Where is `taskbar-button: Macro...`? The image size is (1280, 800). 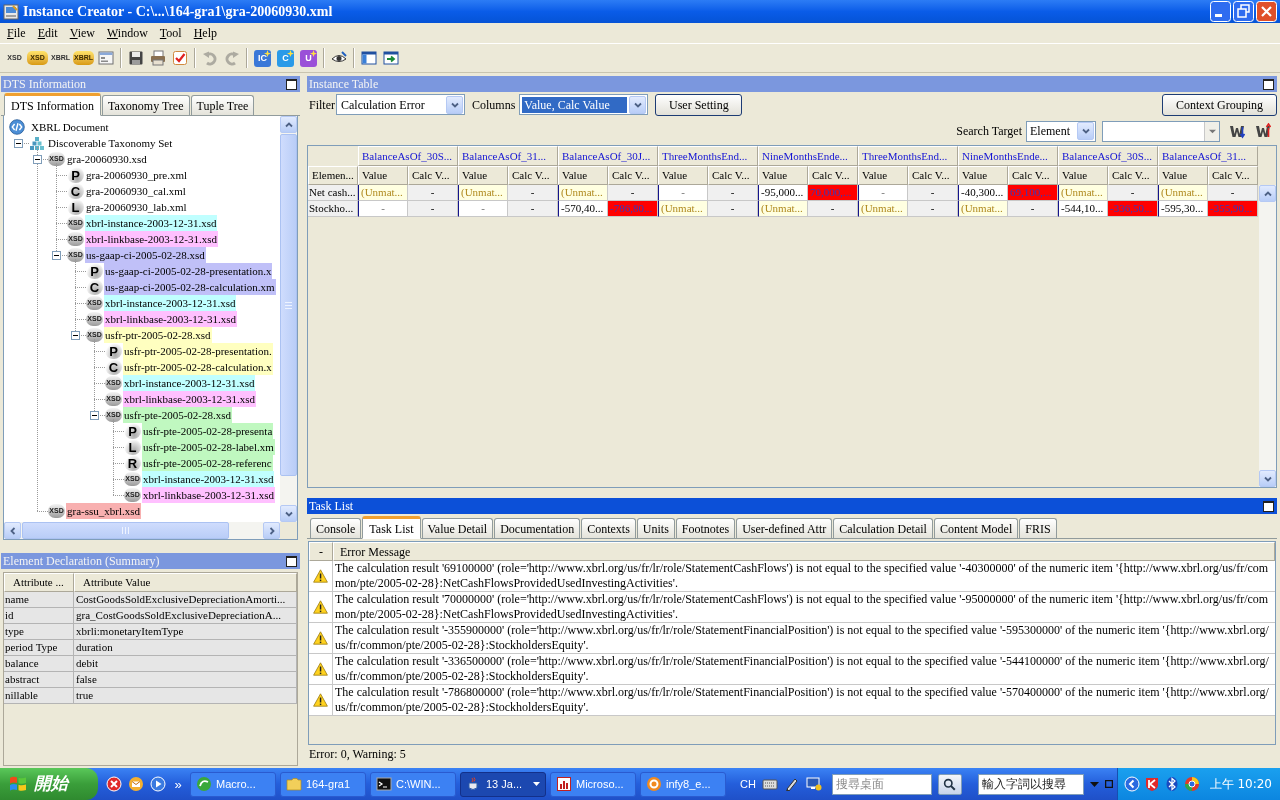 taskbar-button: Macro... is located at coordinates (233, 784).